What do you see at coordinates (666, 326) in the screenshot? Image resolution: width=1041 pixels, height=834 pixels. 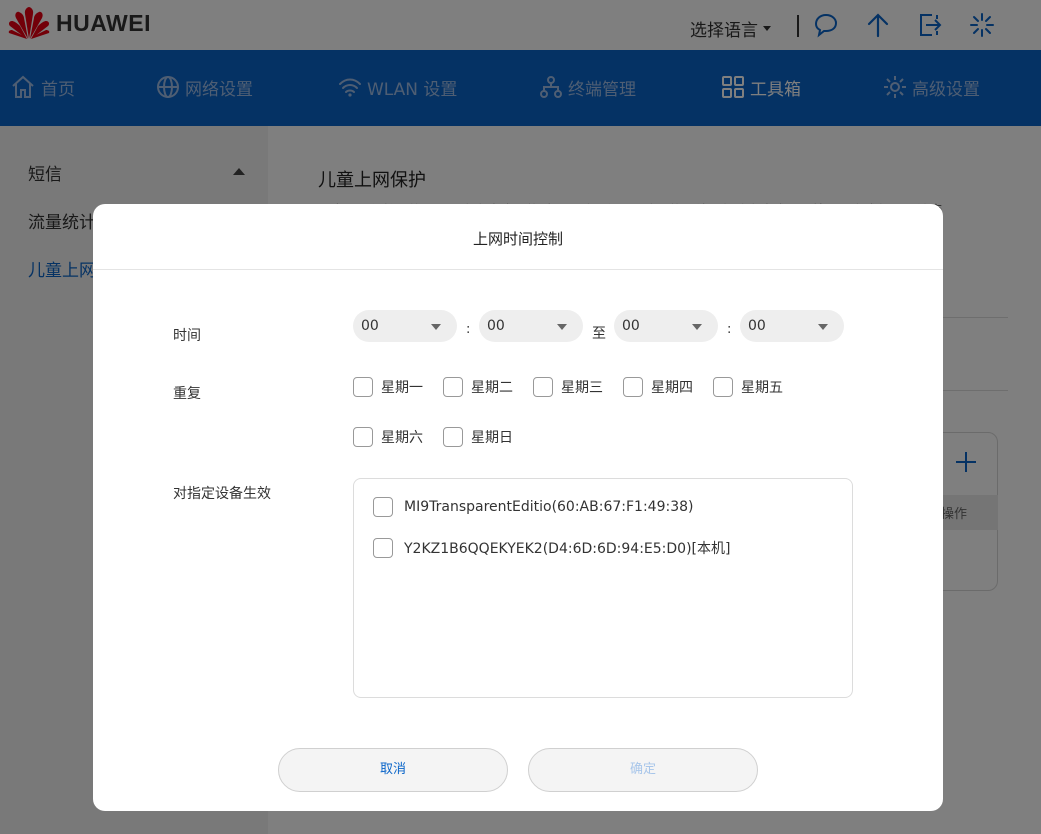 I see `end-hour-select: 00` at bounding box center [666, 326].